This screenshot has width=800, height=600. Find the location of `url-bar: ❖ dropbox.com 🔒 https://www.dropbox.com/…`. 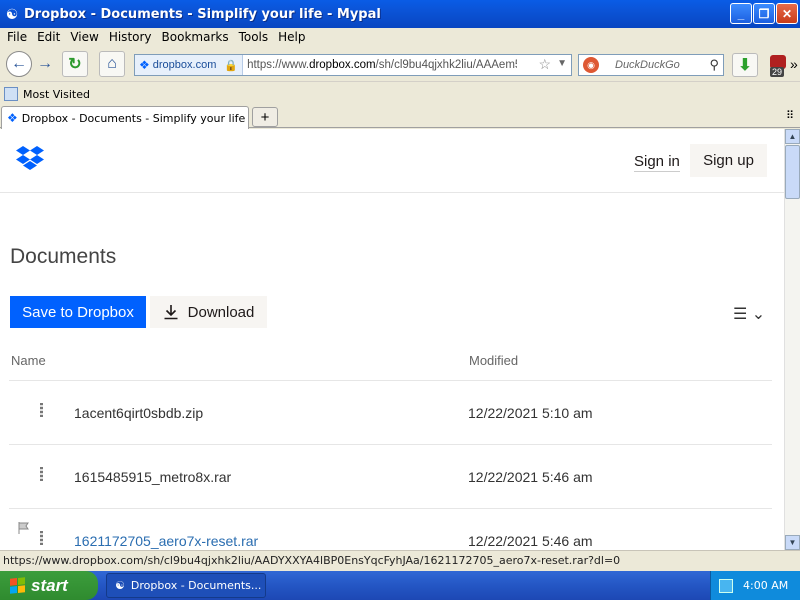

url-bar: ❖ dropbox.com 🔒 https://www.dropbox.com/… is located at coordinates (353, 65).